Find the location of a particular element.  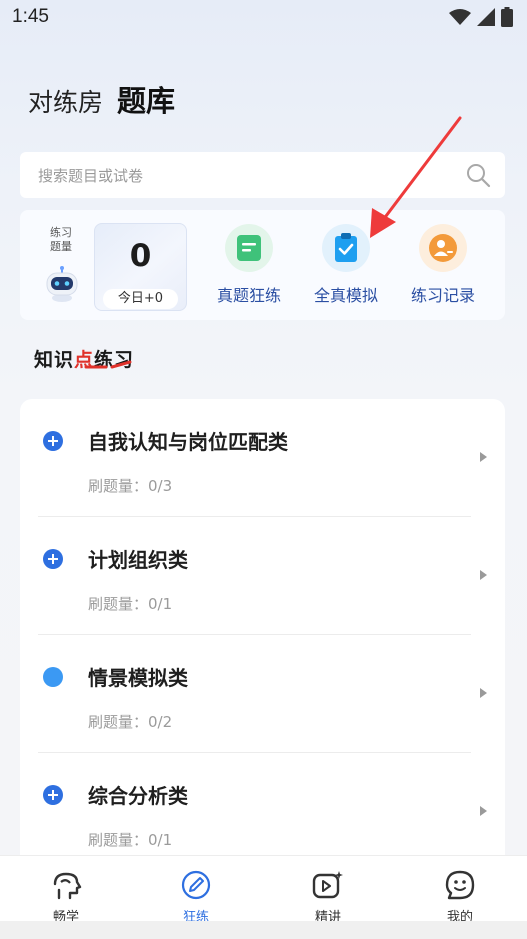

topic-item: 计划组织类 刷题量：0/1 is located at coordinates (262, 576).